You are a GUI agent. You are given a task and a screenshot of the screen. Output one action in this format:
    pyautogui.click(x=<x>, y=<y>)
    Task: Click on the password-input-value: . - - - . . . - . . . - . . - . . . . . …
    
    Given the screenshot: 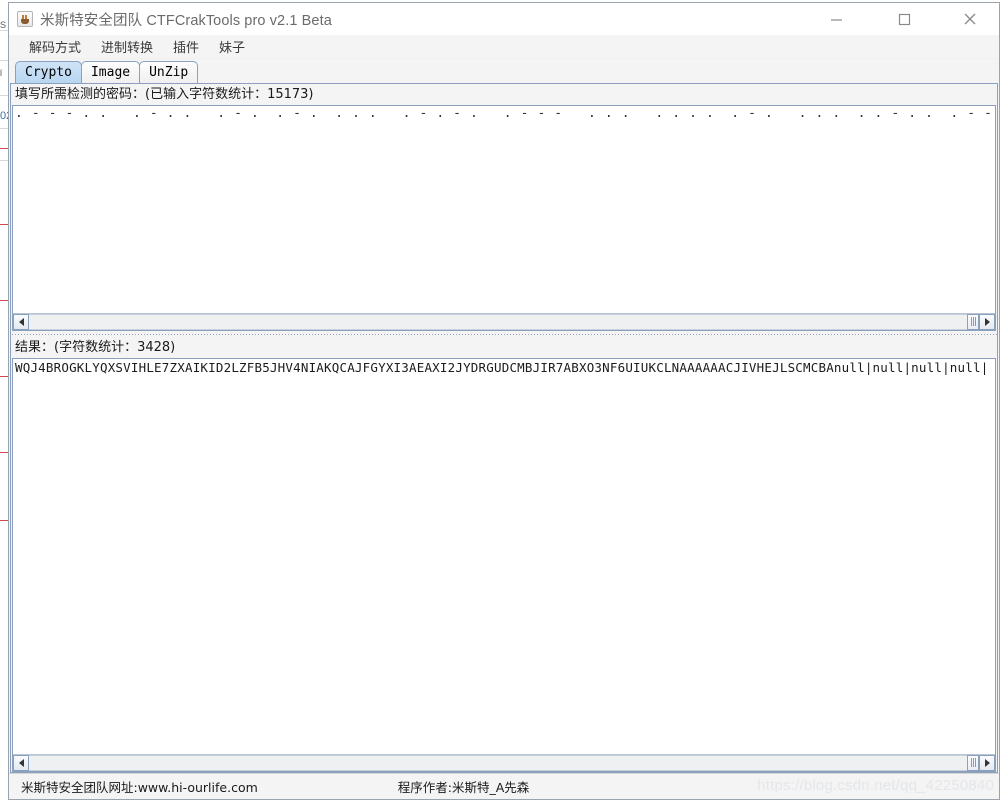 What is the action you would take?
    pyautogui.click(x=504, y=114)
    